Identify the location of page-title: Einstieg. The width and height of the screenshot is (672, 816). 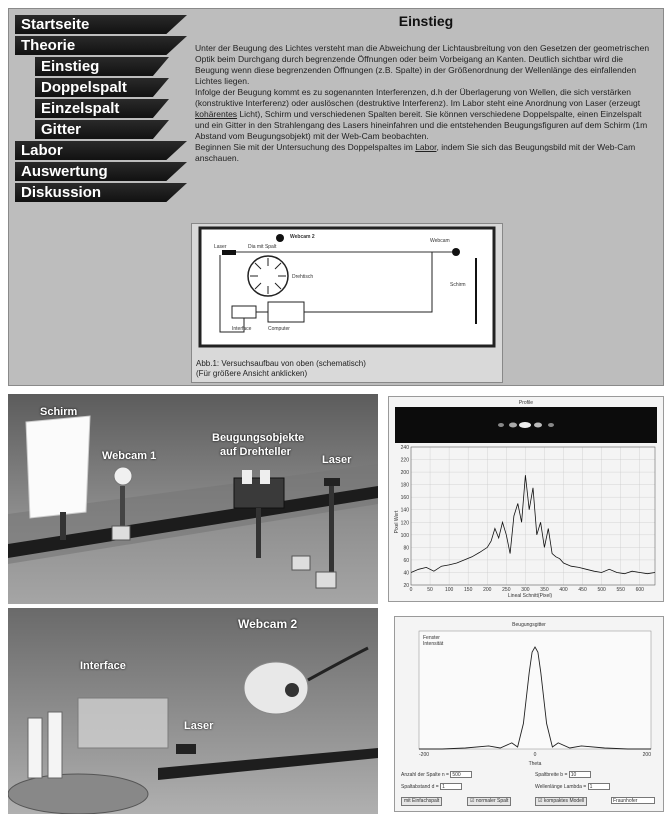
(426, 21).